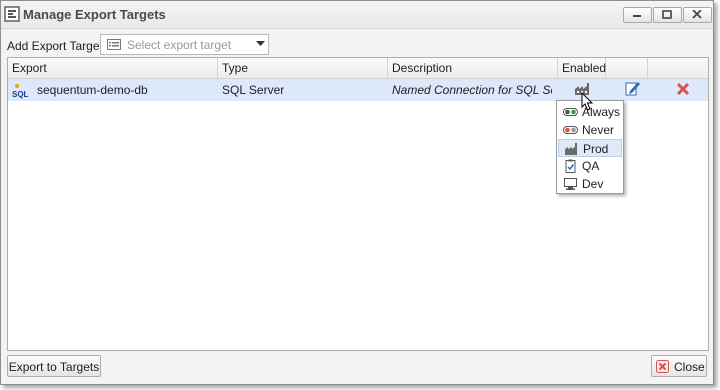 This screenshot has width=720, height=390. I want to click on toggle-on-icon, so click(570, 112).